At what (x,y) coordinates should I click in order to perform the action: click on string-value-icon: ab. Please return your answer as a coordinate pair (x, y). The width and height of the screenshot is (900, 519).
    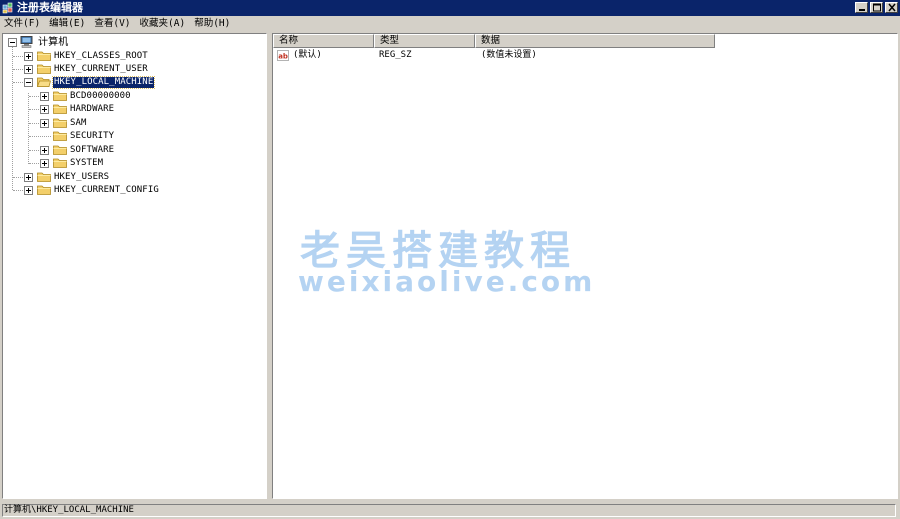
    Looking at the image, I should click on (283, 55).